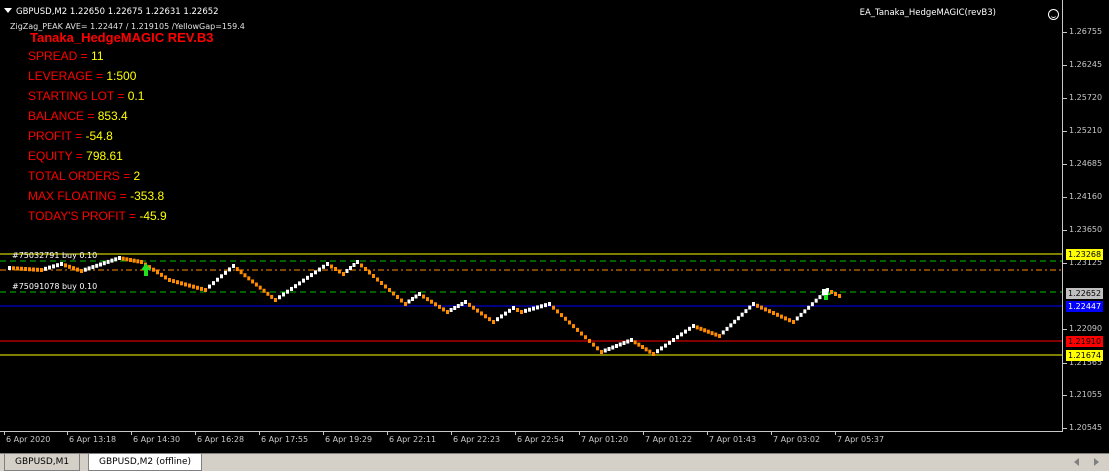 The height and width of the screenshot is (471, 1109). Describe the element at coordinates (1086, 97) in the screenshot. I see `price-axis-label: 1.25720` at that location.